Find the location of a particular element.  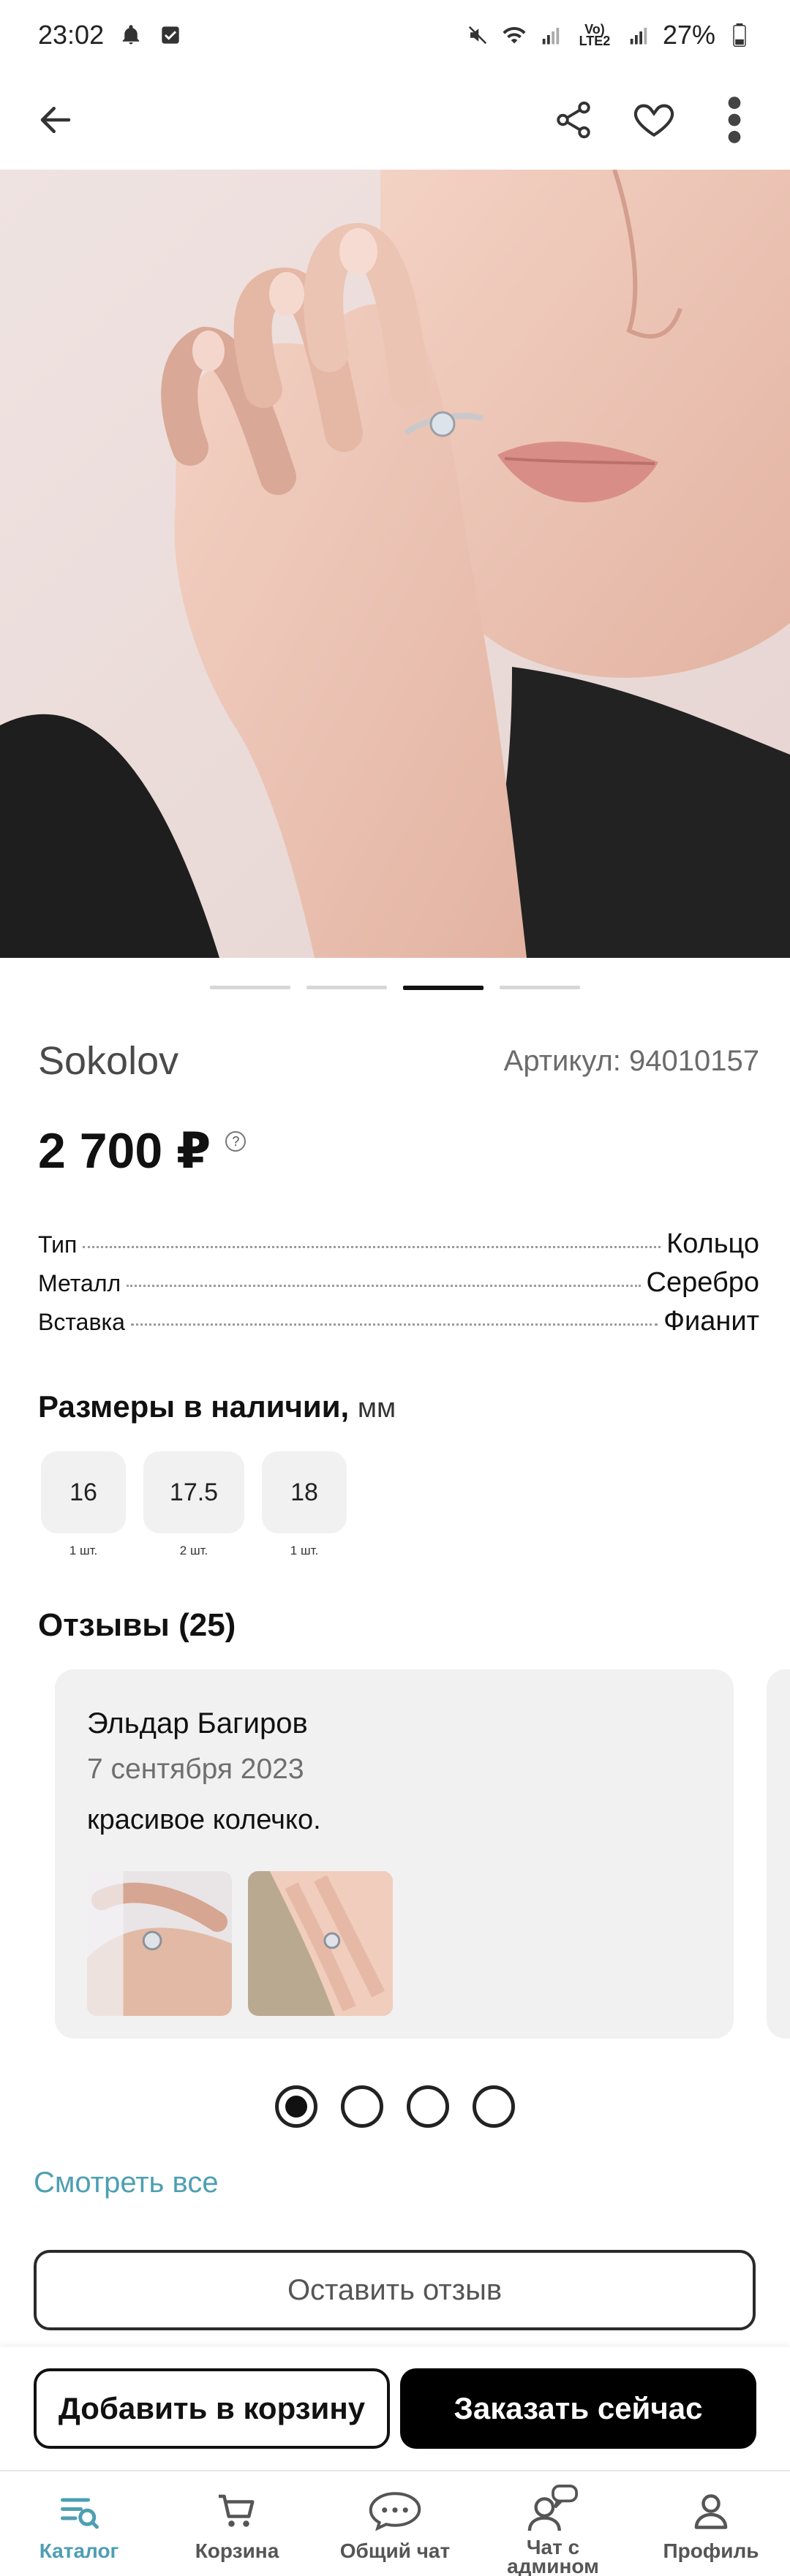

tab-label: Профиль is located at coordinates (711, 2550).